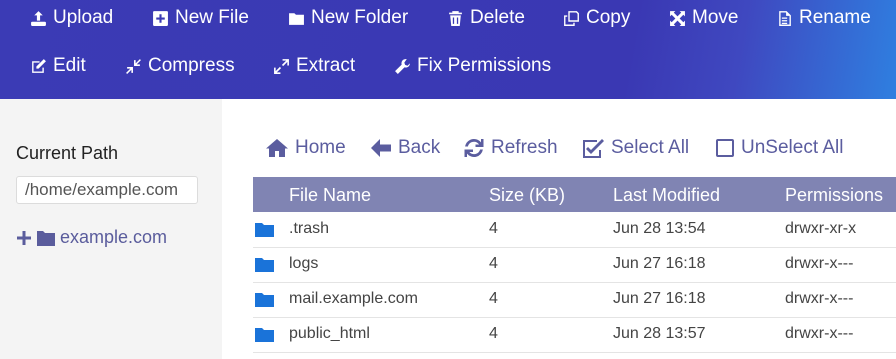 The width and height of the screenshot is (896, 359). What do you see at coordinates (650, 147) in the screenshot?
I see `select-all-label: Select All` at bounding box center [650, 147].